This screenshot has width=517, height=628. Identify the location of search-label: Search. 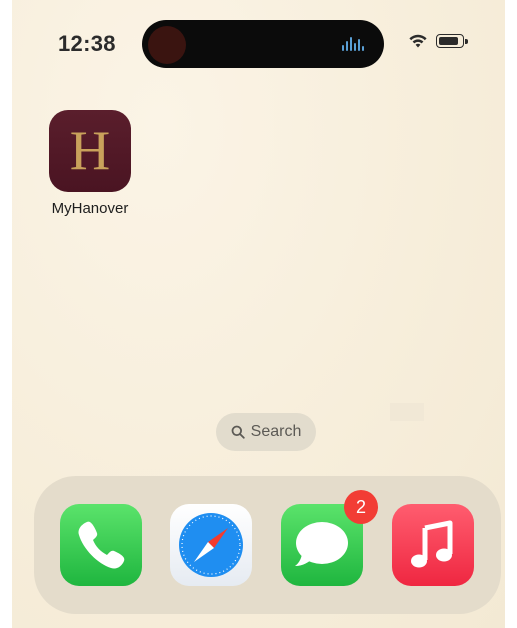
(276, 431).